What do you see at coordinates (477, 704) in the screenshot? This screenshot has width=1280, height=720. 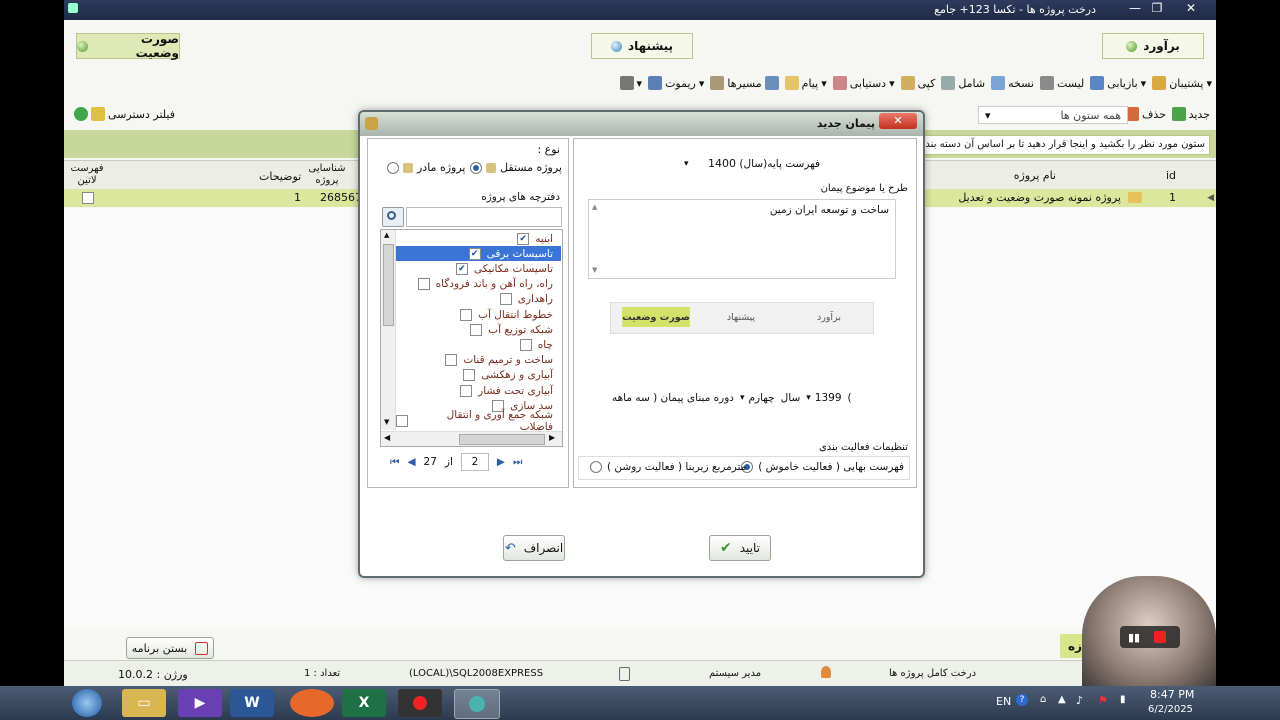 I see `tekasa-taskbar-icon` at bounding box center [477, 704].